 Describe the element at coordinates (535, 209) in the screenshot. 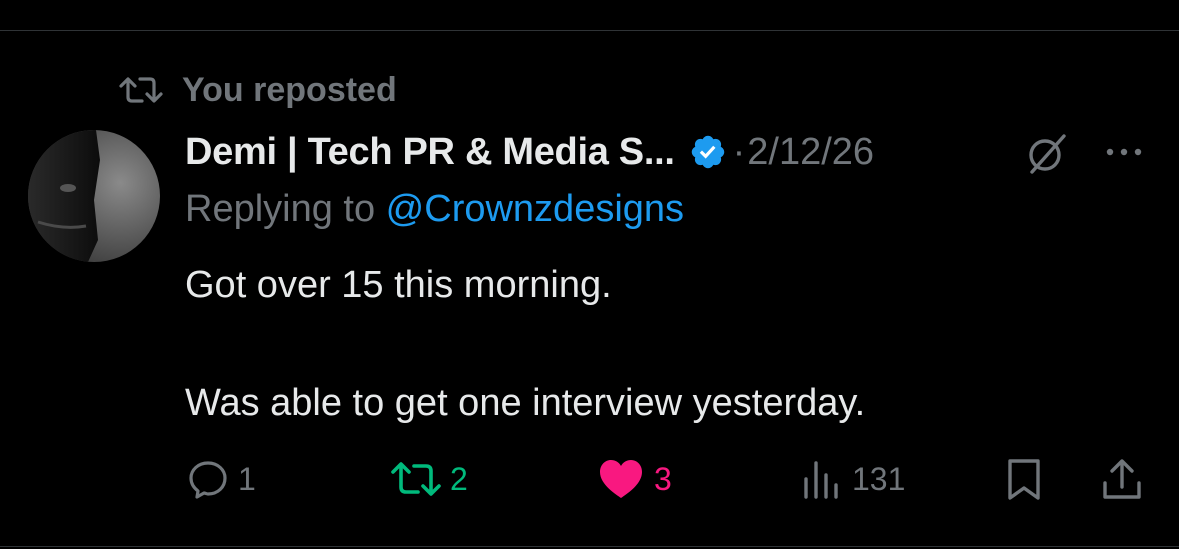

I see `reply-mention-link: @Crownzdesigns` at that location.